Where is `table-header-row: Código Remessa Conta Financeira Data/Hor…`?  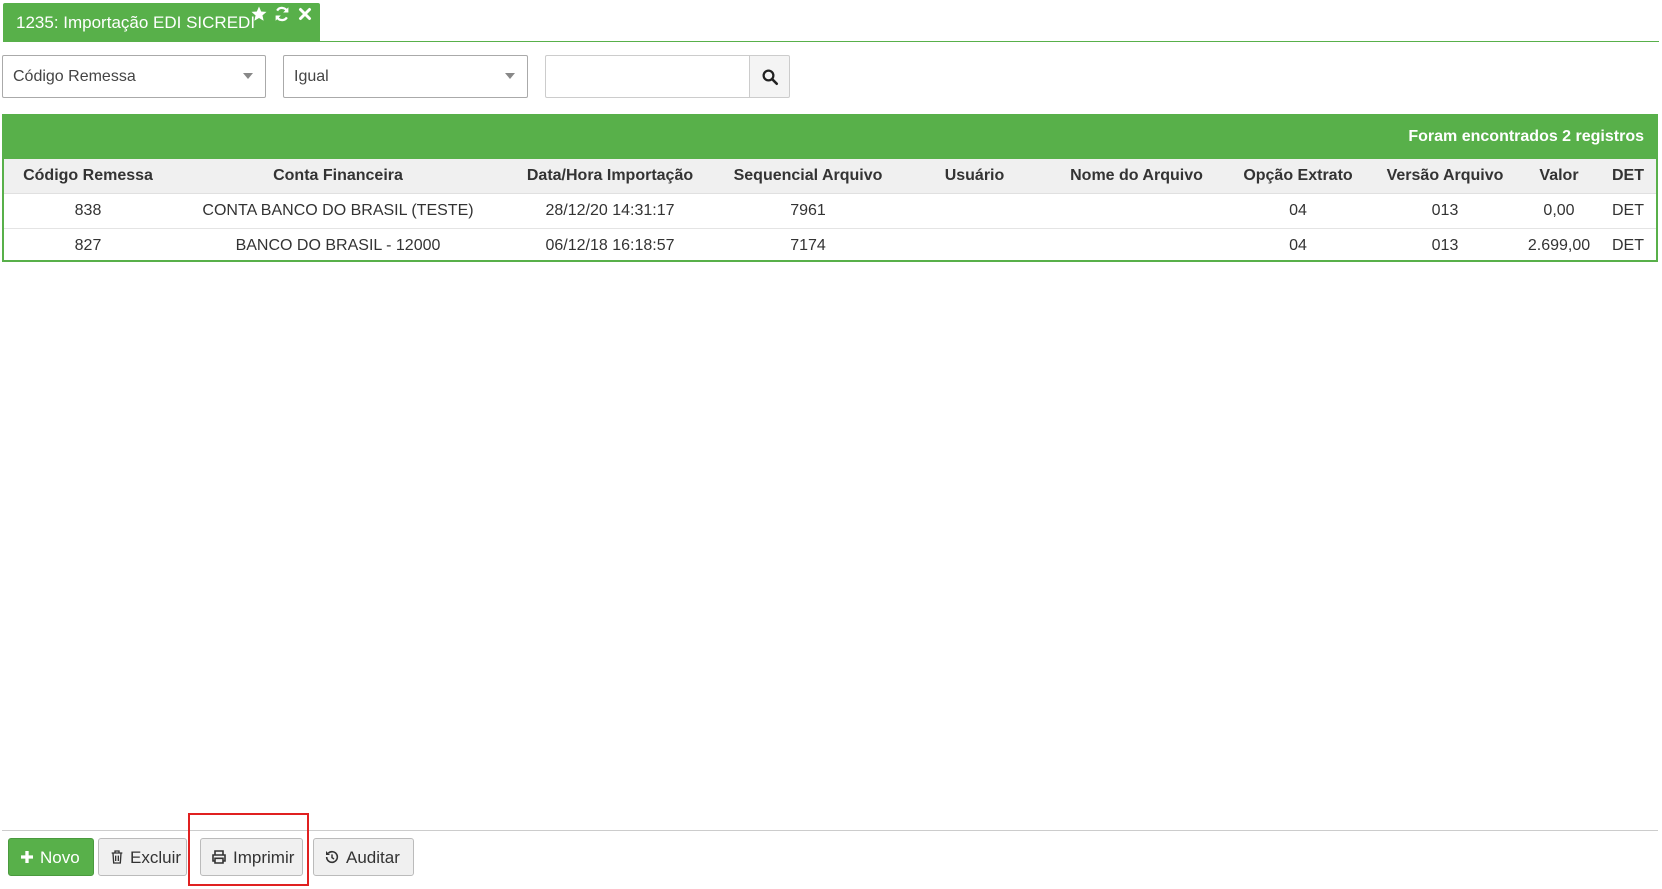
table-header-row: Código Remessa Conta Financeira Data/Hor… is located at coordinates (830, 176).